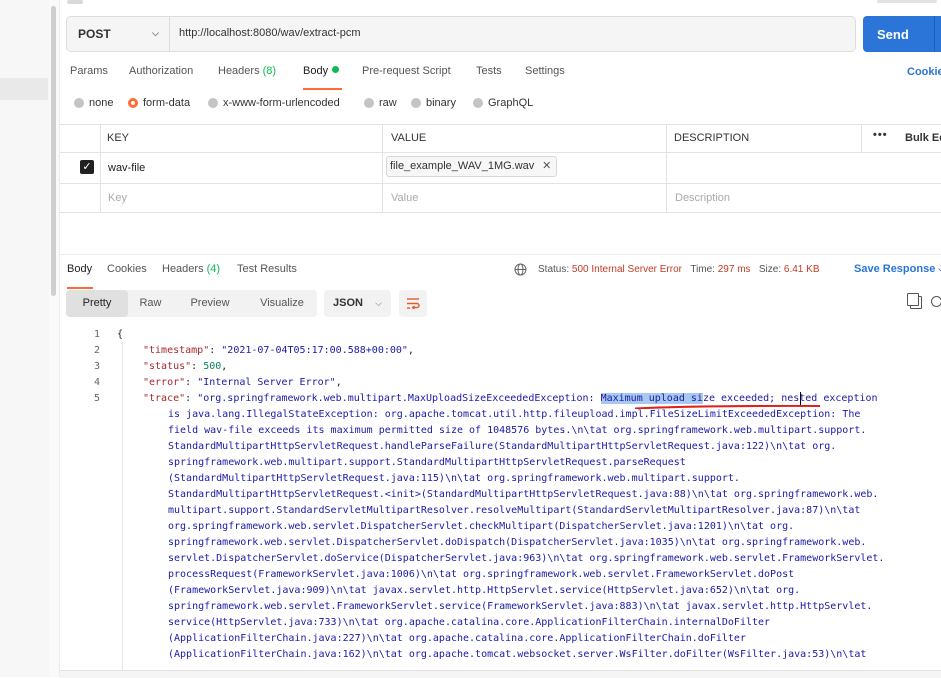 The image size is (941, 678). Describe the element at coordinates (914, 301) in the screenshot. I see `copy-icon` at that location.